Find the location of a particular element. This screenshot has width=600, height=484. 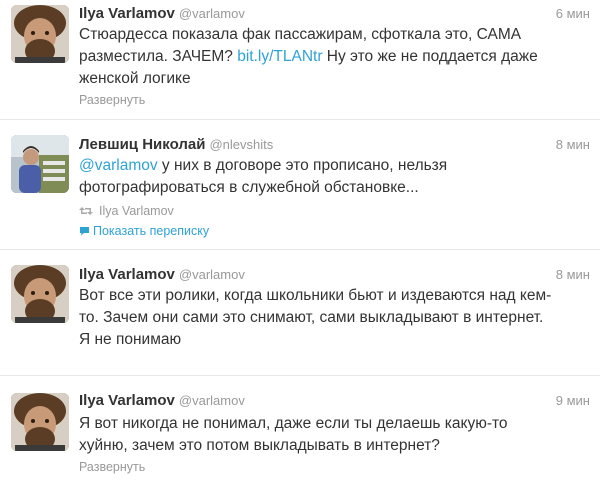

author-name: Левшиц Николай @nlevshits is located at coordinates (176, 145).